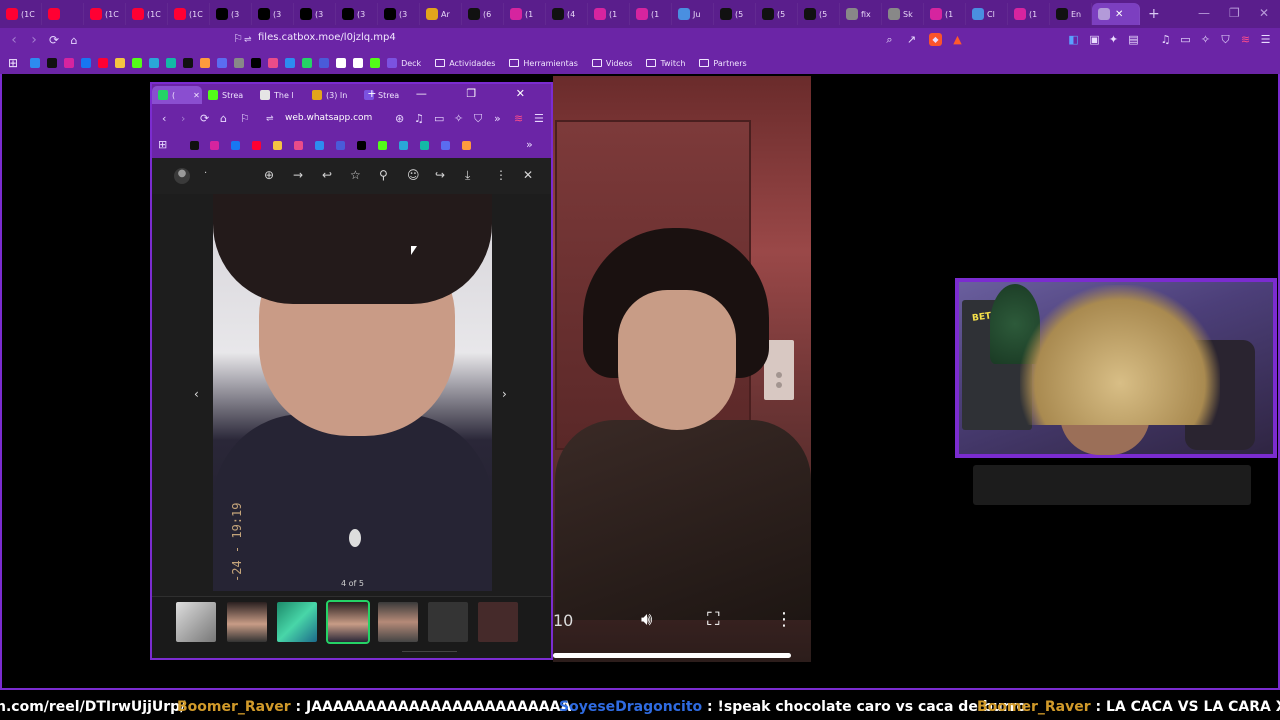 This screenshot has width=1280, height=720. I want to click on next-photo-icon: ›, so click(504, 394).